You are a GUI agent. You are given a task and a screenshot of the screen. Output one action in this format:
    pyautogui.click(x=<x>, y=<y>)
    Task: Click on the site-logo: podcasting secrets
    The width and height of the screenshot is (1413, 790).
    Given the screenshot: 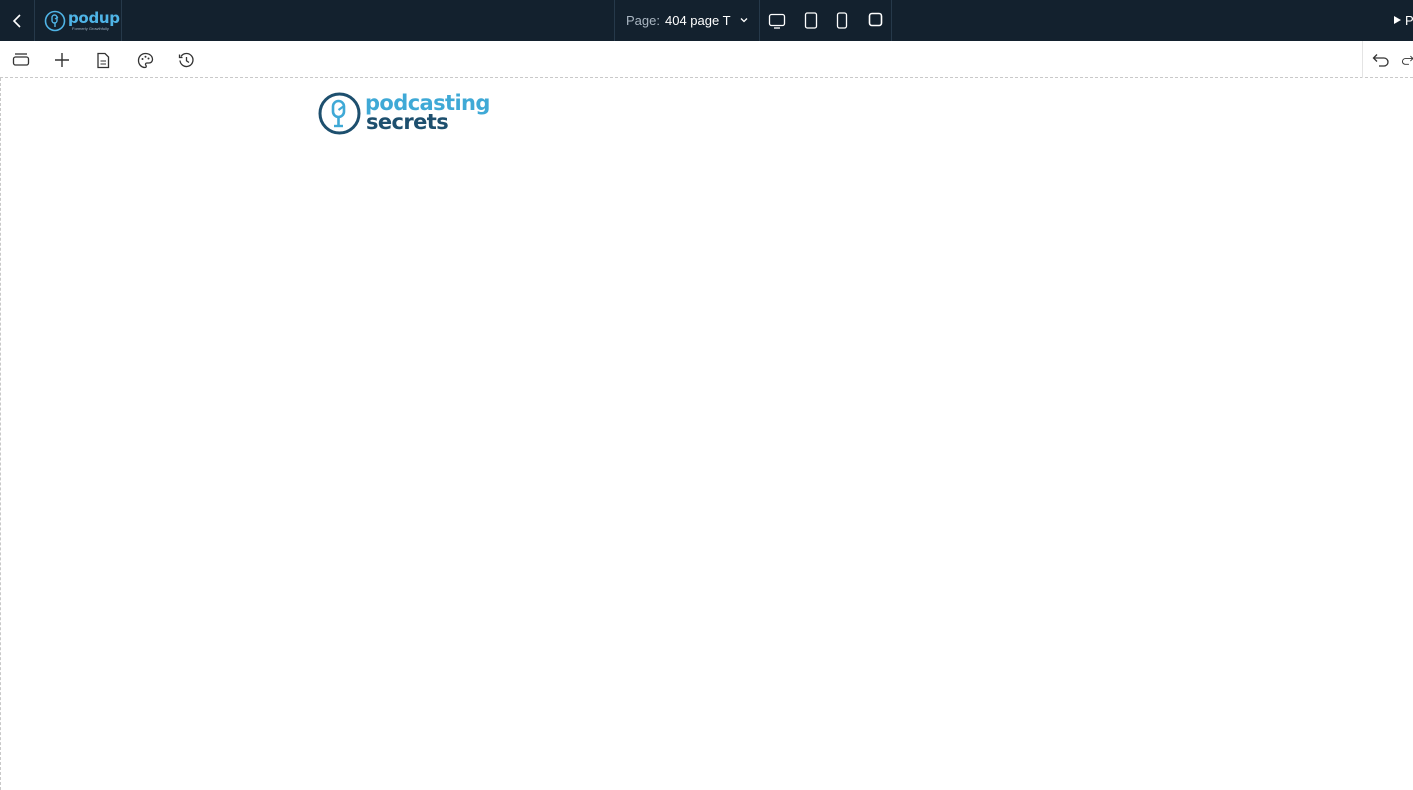 What is the action you would take?
    pyautogui.click(x=405, y=113)
    